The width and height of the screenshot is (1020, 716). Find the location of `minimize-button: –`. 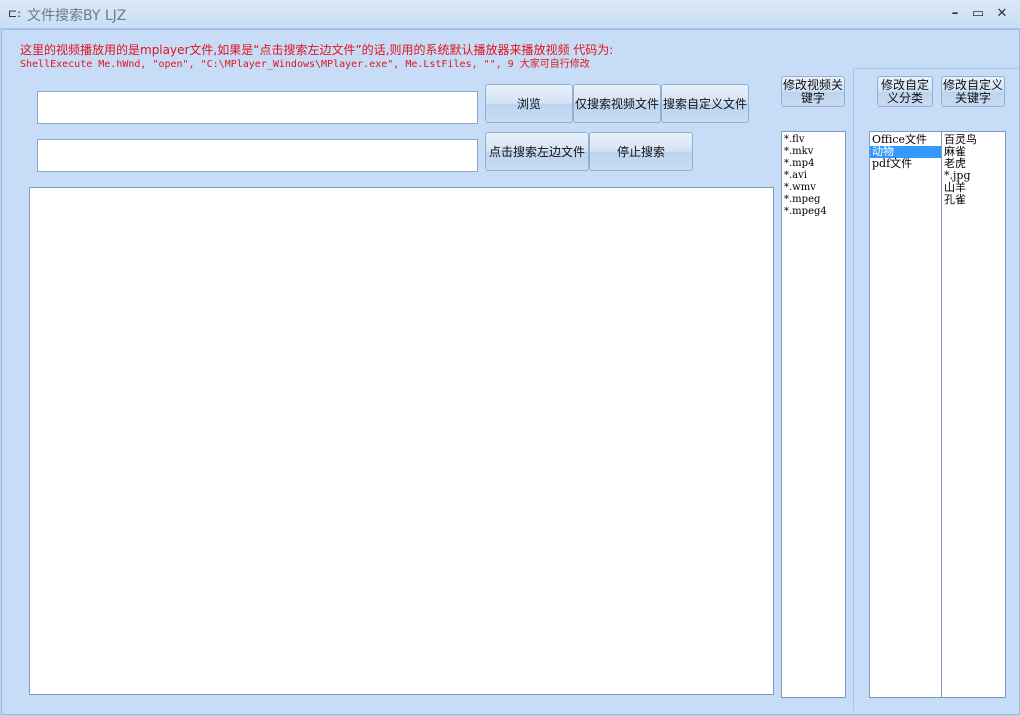

minimize-button: – is located at coordinates (955, 14).